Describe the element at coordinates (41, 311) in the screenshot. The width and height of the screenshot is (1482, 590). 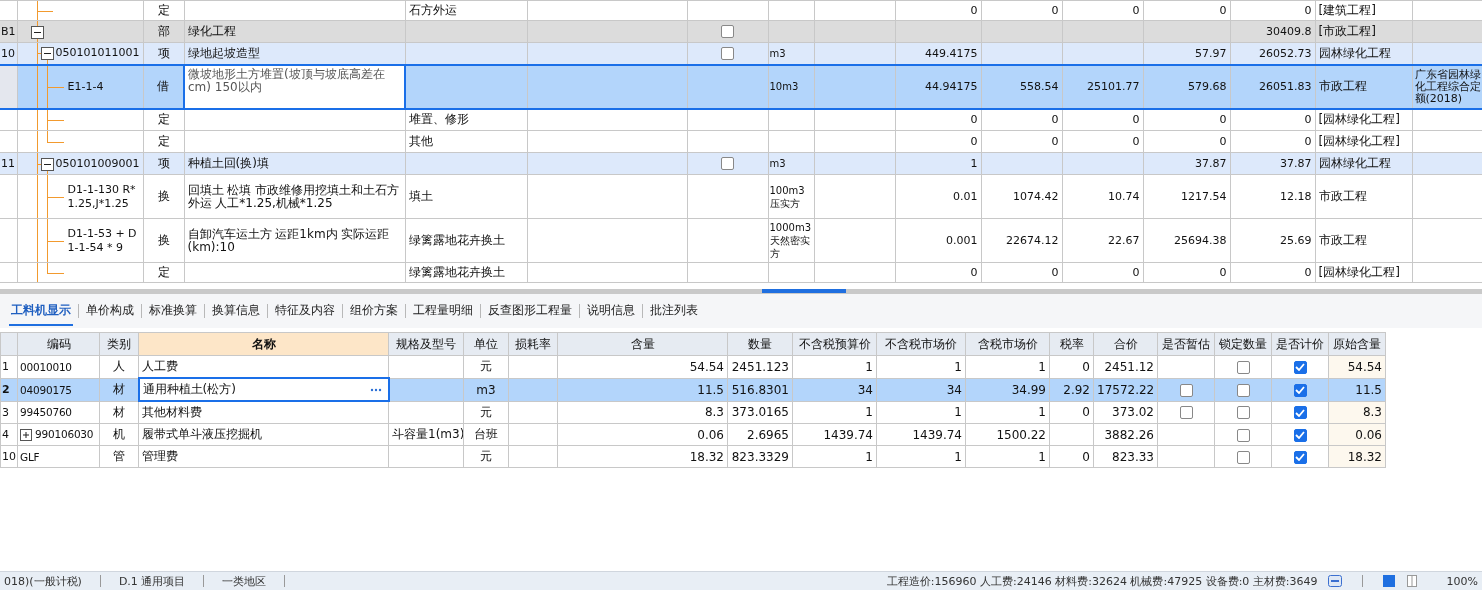
I see `tab: 工料机显示` at that location.